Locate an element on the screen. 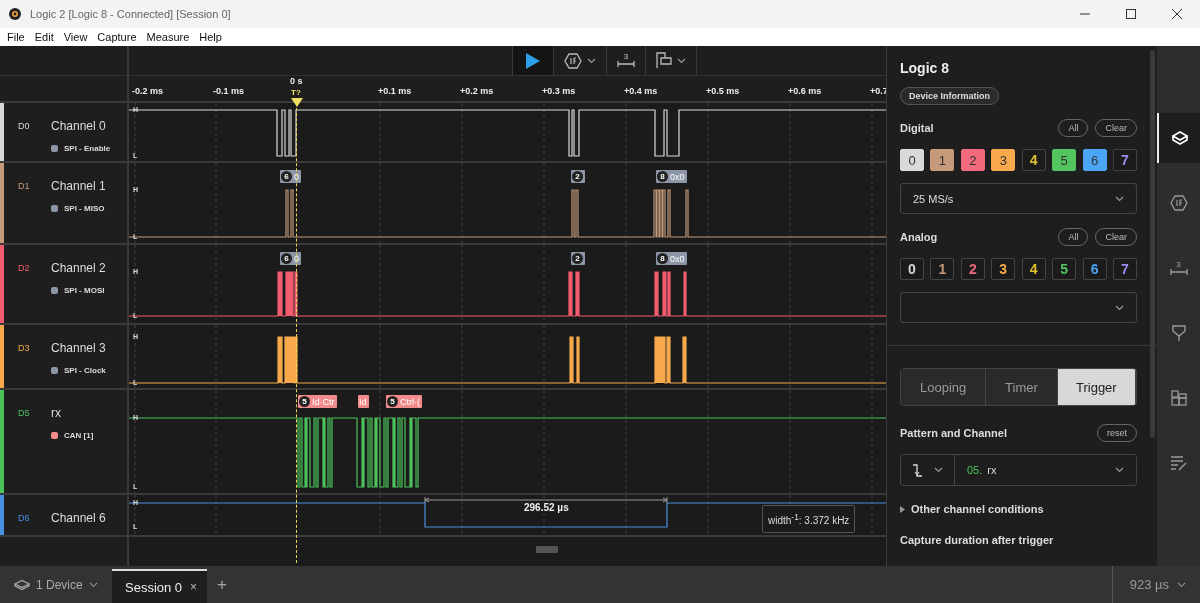 The height and width of the screenshot is (603, 1200). maximize-icon is located at coordinates (1131, 14).